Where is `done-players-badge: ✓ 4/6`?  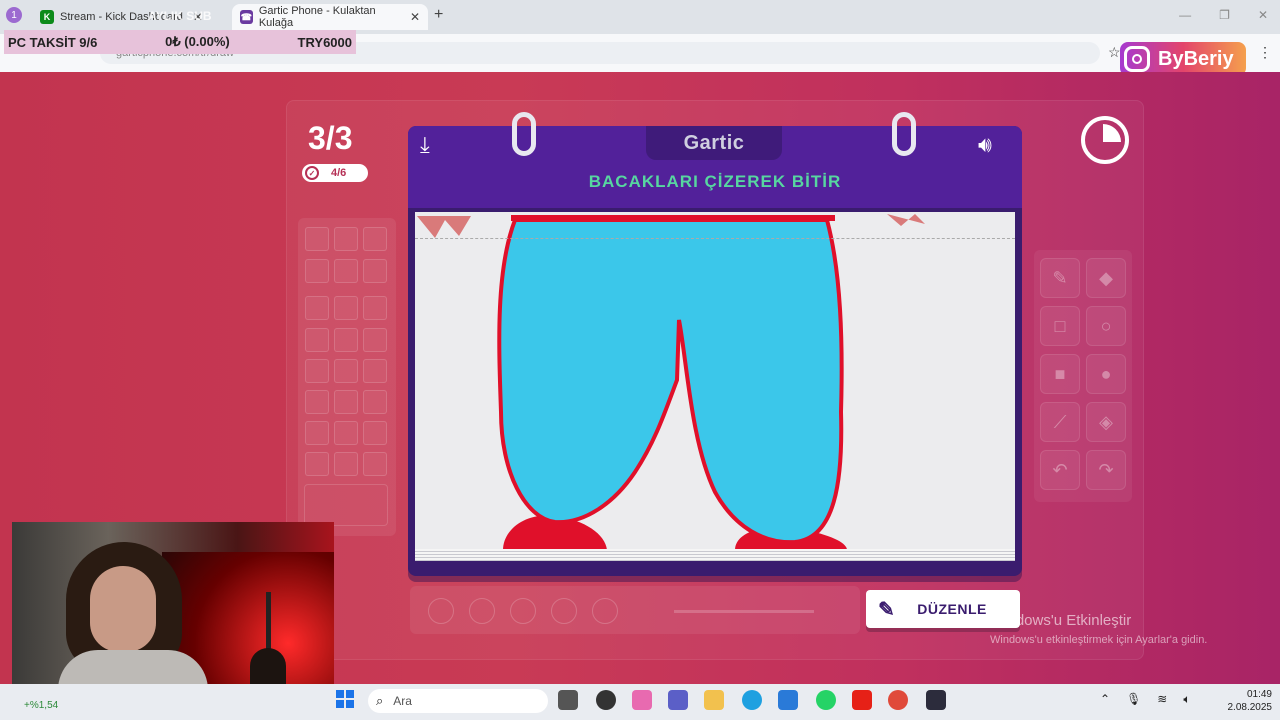
done-players-badge: ✓ 4/6 is located at coordinates (335, 173).